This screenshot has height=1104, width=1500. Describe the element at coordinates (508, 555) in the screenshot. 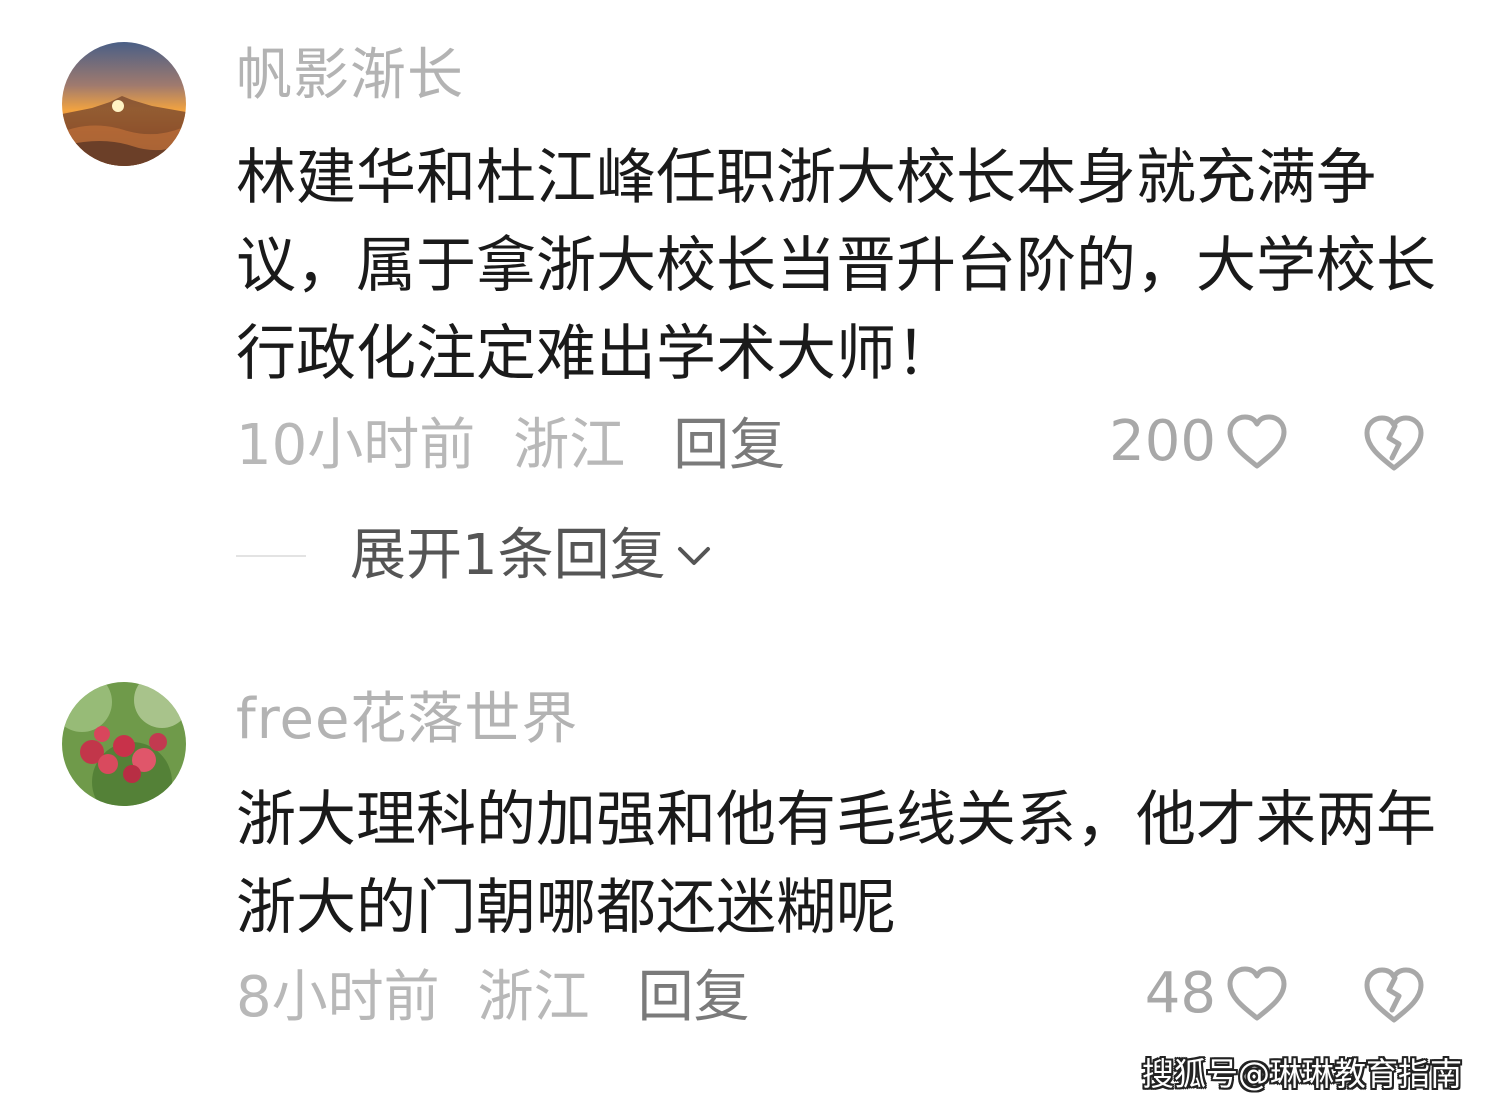

I see `expand-replies-label: 展开1条回复` at that location.